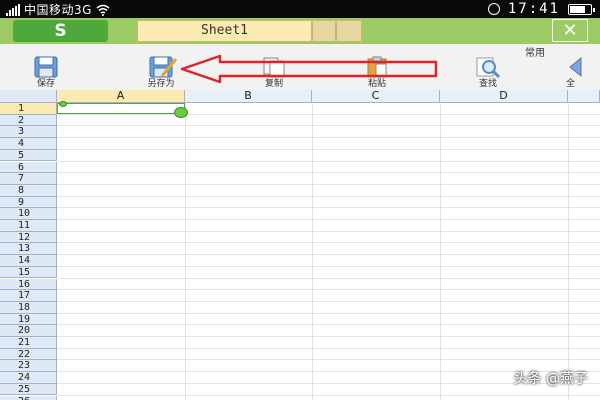 The height and width of the screenshot is (400, 600). What do you see at coordinates (28, 366) in the screenshot?
I see `row-header-23: 23` at bounding box center [28, 366].